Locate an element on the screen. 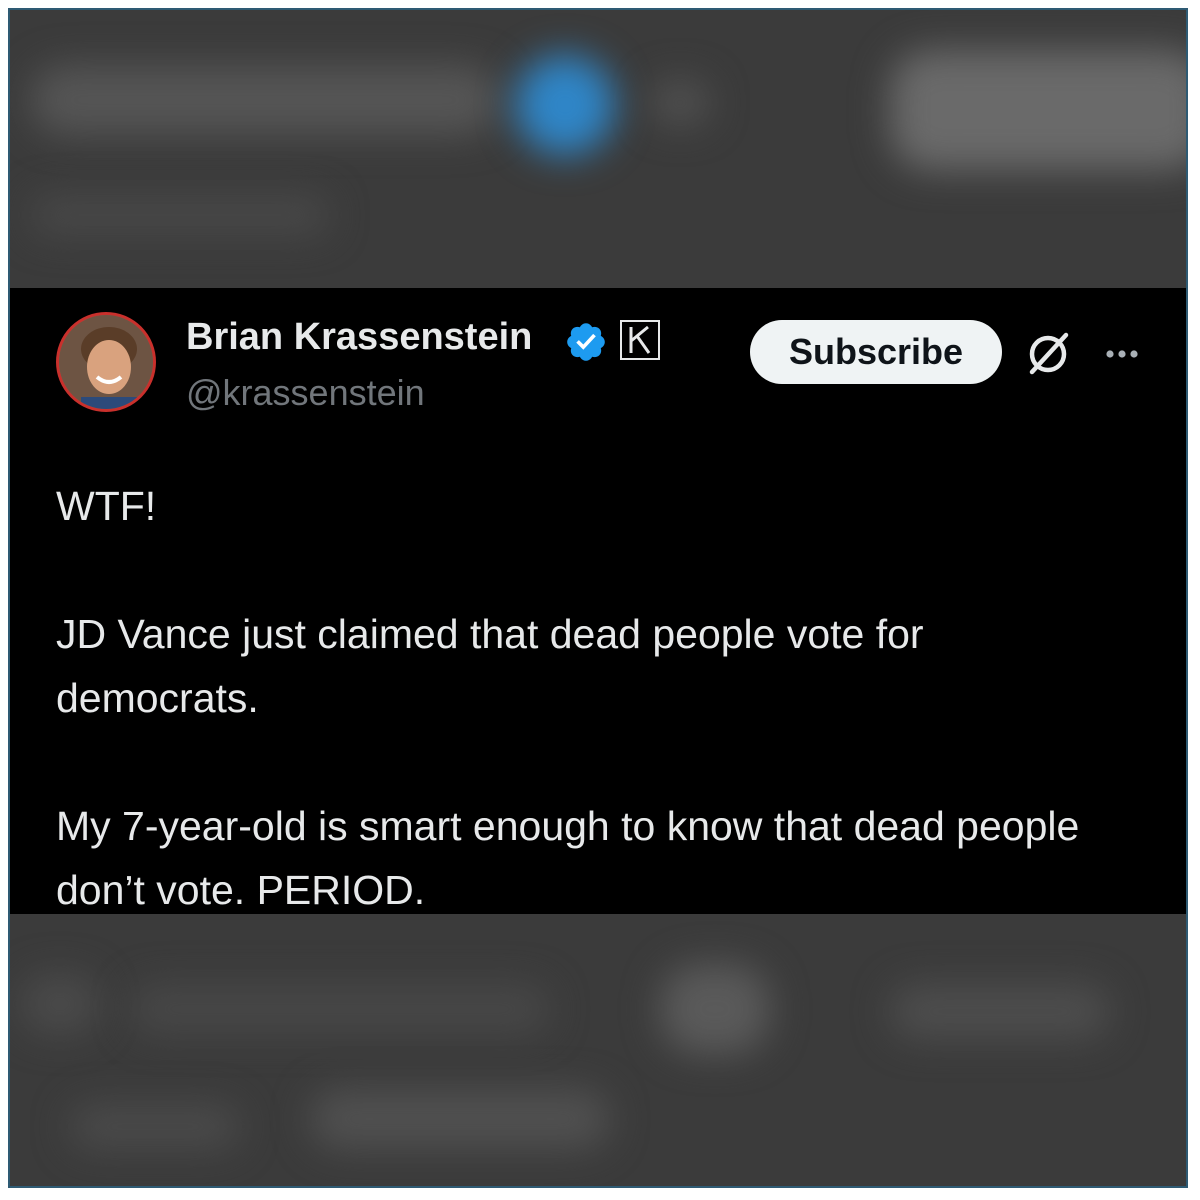  verified-badge-icon is located at coordinates (586, 342).